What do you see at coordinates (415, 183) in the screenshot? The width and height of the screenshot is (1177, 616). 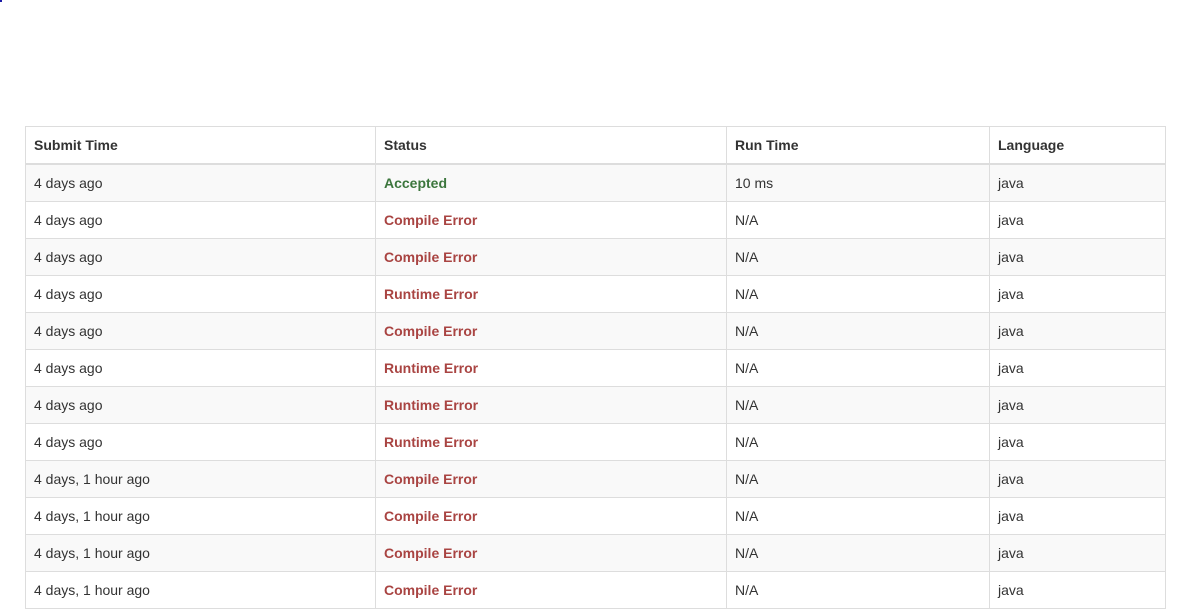 I see `status-link: Accepted` at bounding box center [415, 183].